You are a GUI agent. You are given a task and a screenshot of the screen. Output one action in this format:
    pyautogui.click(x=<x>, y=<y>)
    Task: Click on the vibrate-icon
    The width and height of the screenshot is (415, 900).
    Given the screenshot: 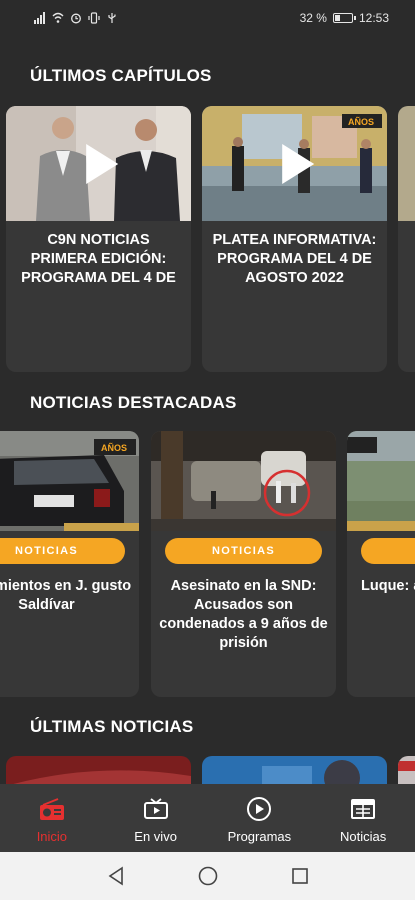 What is the action you would take?
    pyautogui.click(x=94, y=18)
    